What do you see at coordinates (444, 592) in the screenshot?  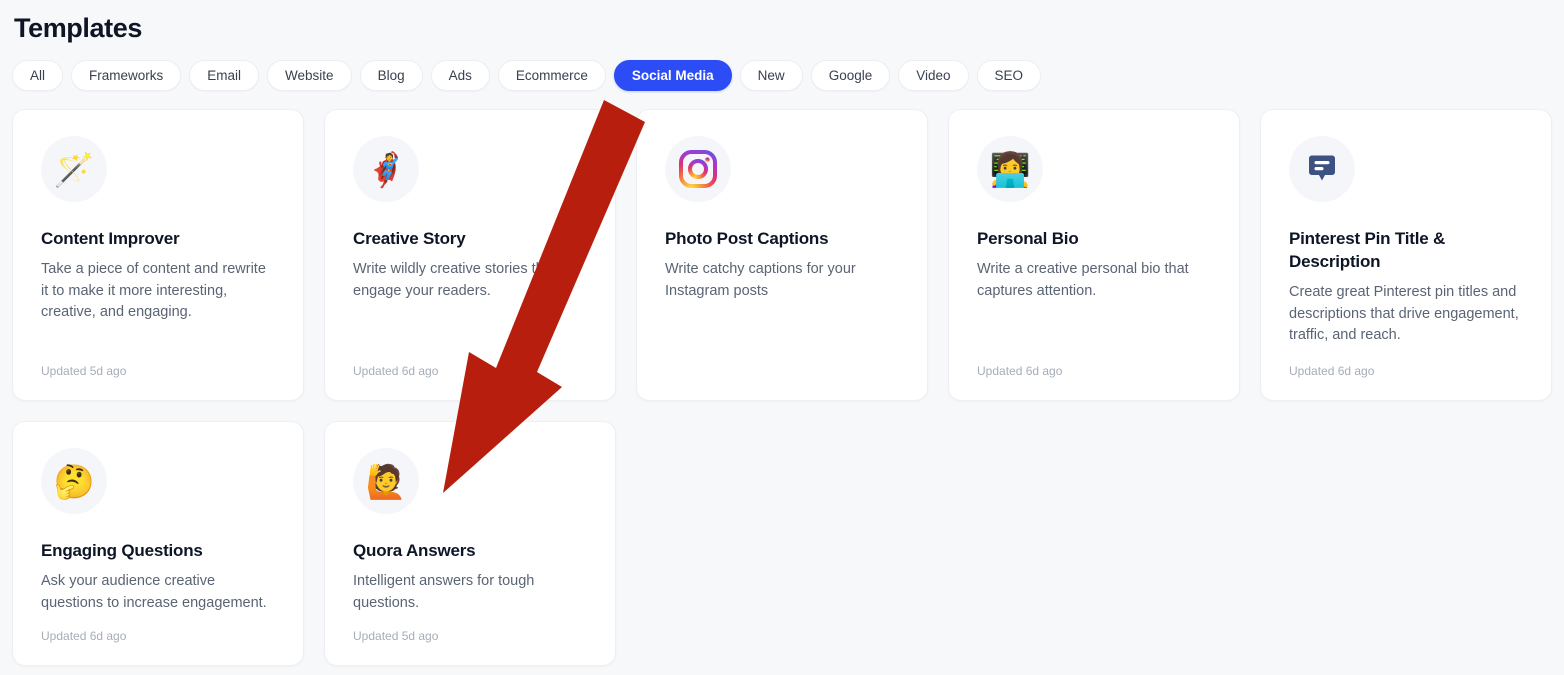 I see `card-description: Intelligent answers for tough questions.` at bounding box center [444, 592].